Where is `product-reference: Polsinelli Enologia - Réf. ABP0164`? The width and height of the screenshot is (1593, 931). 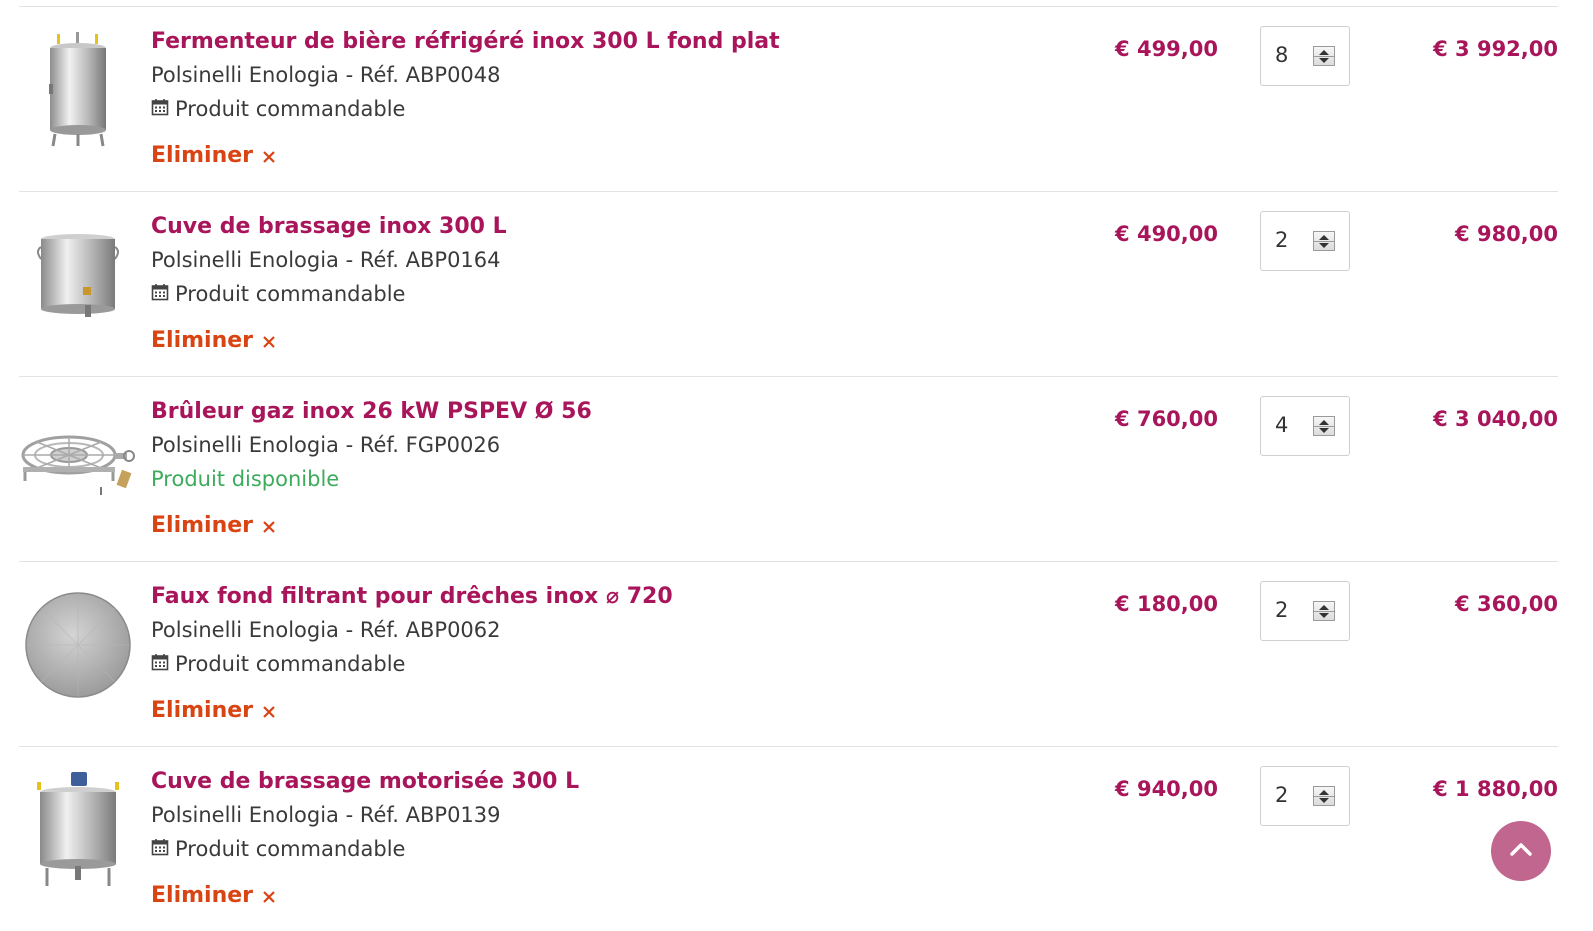
product-reference: Polsinelli Enologia - Réf. ABP0164 is located at coordinates (326, 260).